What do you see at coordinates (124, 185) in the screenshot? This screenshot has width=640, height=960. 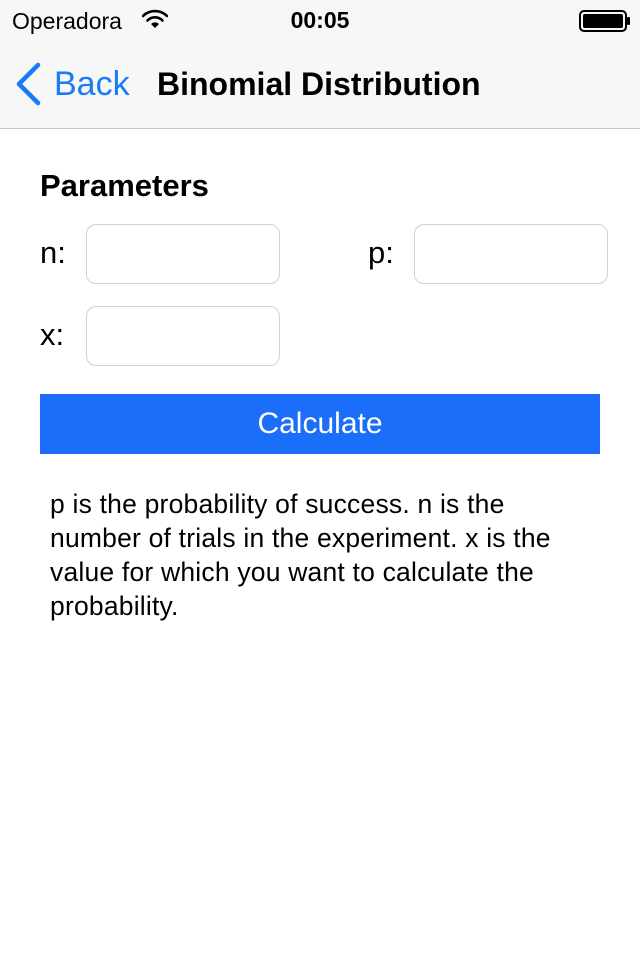 I see `section-title: Parameters` at bounding box center [124, 185].